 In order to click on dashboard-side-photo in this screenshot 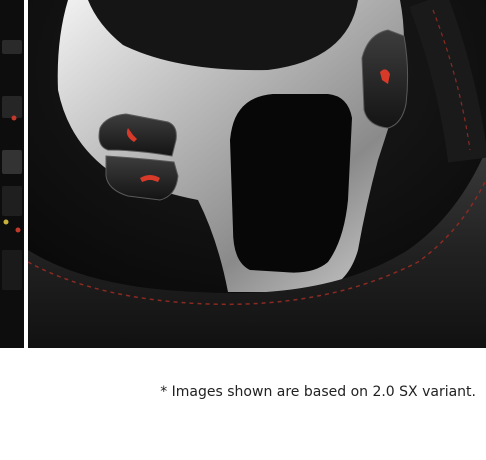, I will do `click(12, 174)`.